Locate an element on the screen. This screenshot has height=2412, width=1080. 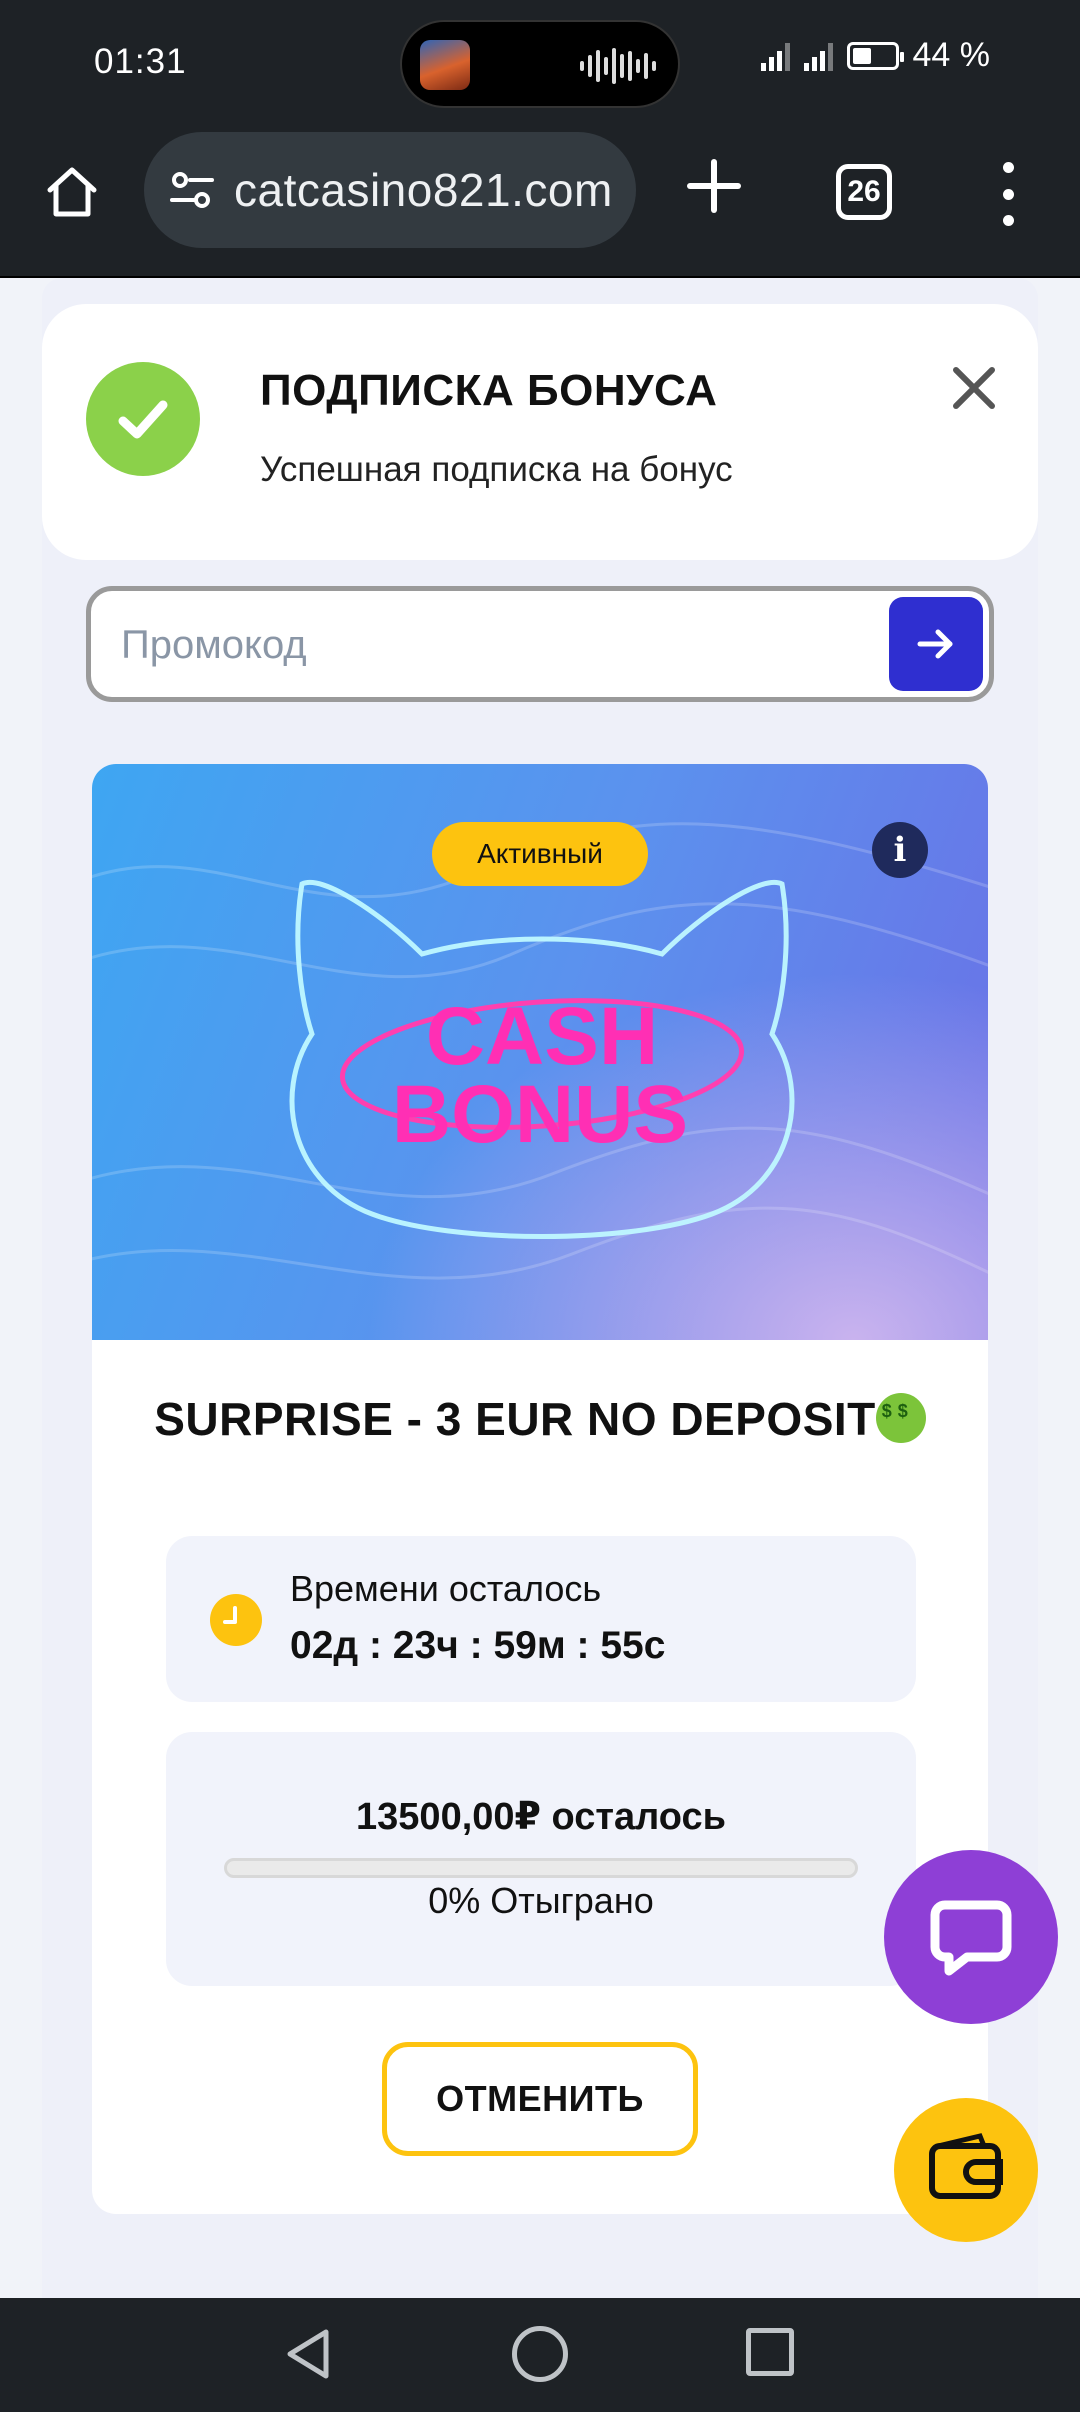
dynamic-island is located at coordinates (540, 64).